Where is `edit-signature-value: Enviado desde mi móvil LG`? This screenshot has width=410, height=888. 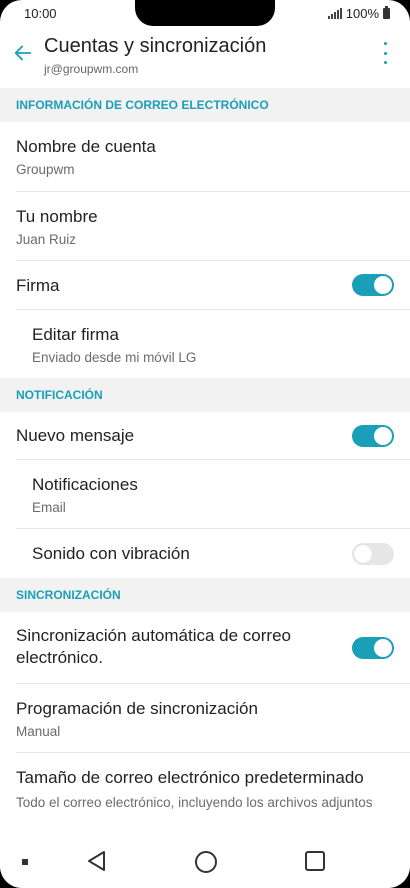
edit-signature-value: Enviado desde mi móvil LG is located at coordinates (114, 357).